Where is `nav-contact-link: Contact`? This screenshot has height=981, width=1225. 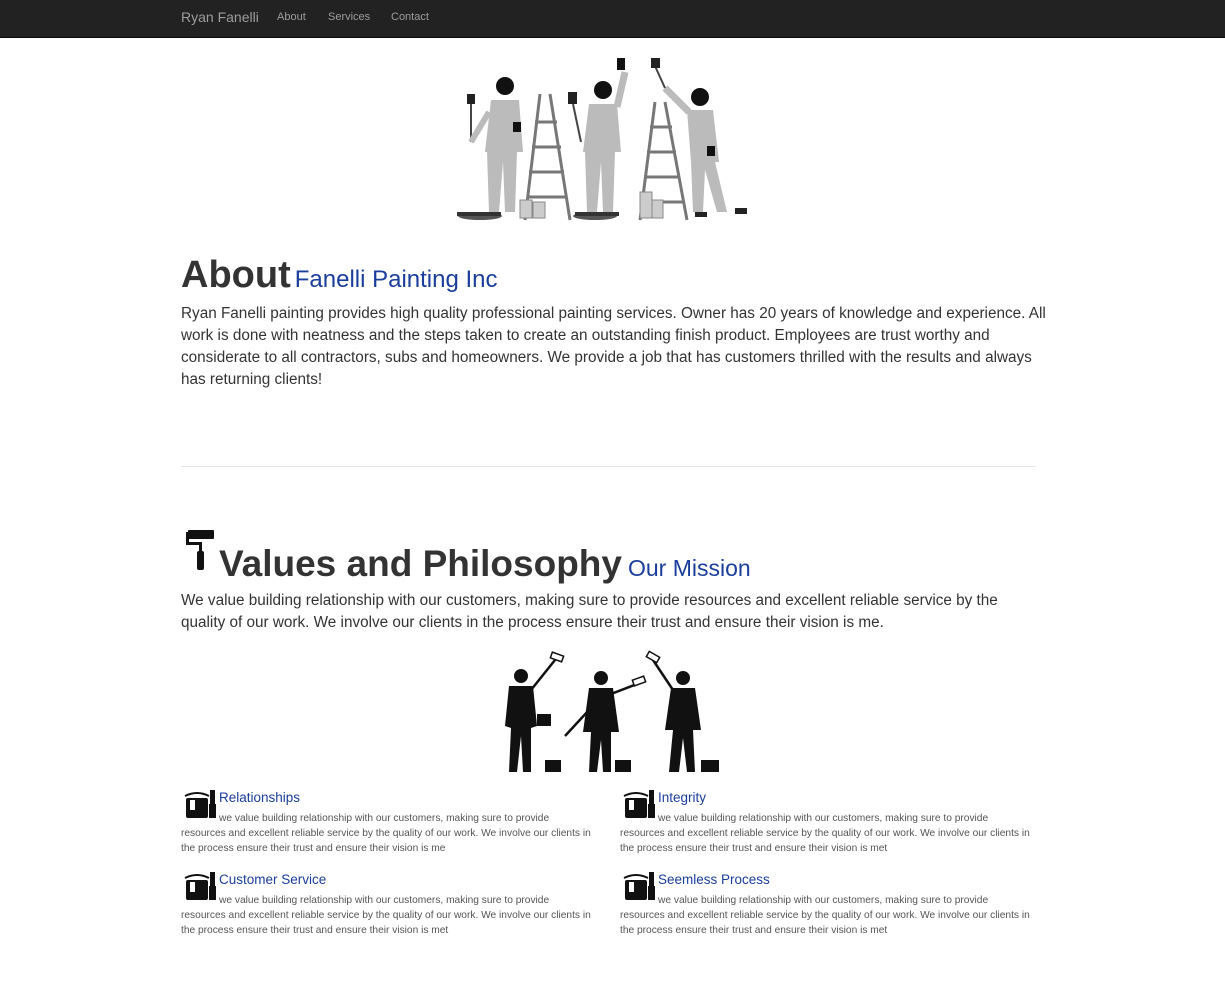
nav-contact-link: Contact is located at coordinates (410, 17).